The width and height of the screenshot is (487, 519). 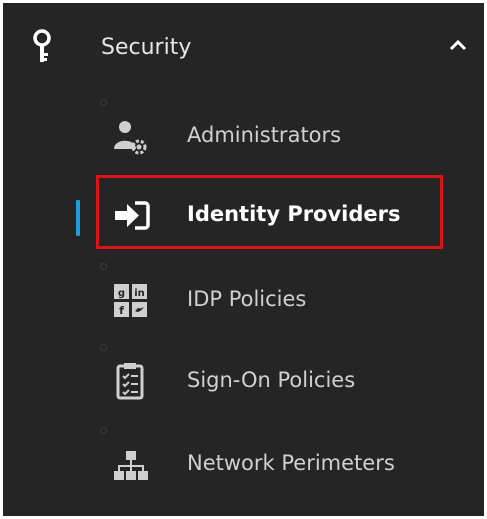 I want to click on network-icon, so click(x=131, y=465).